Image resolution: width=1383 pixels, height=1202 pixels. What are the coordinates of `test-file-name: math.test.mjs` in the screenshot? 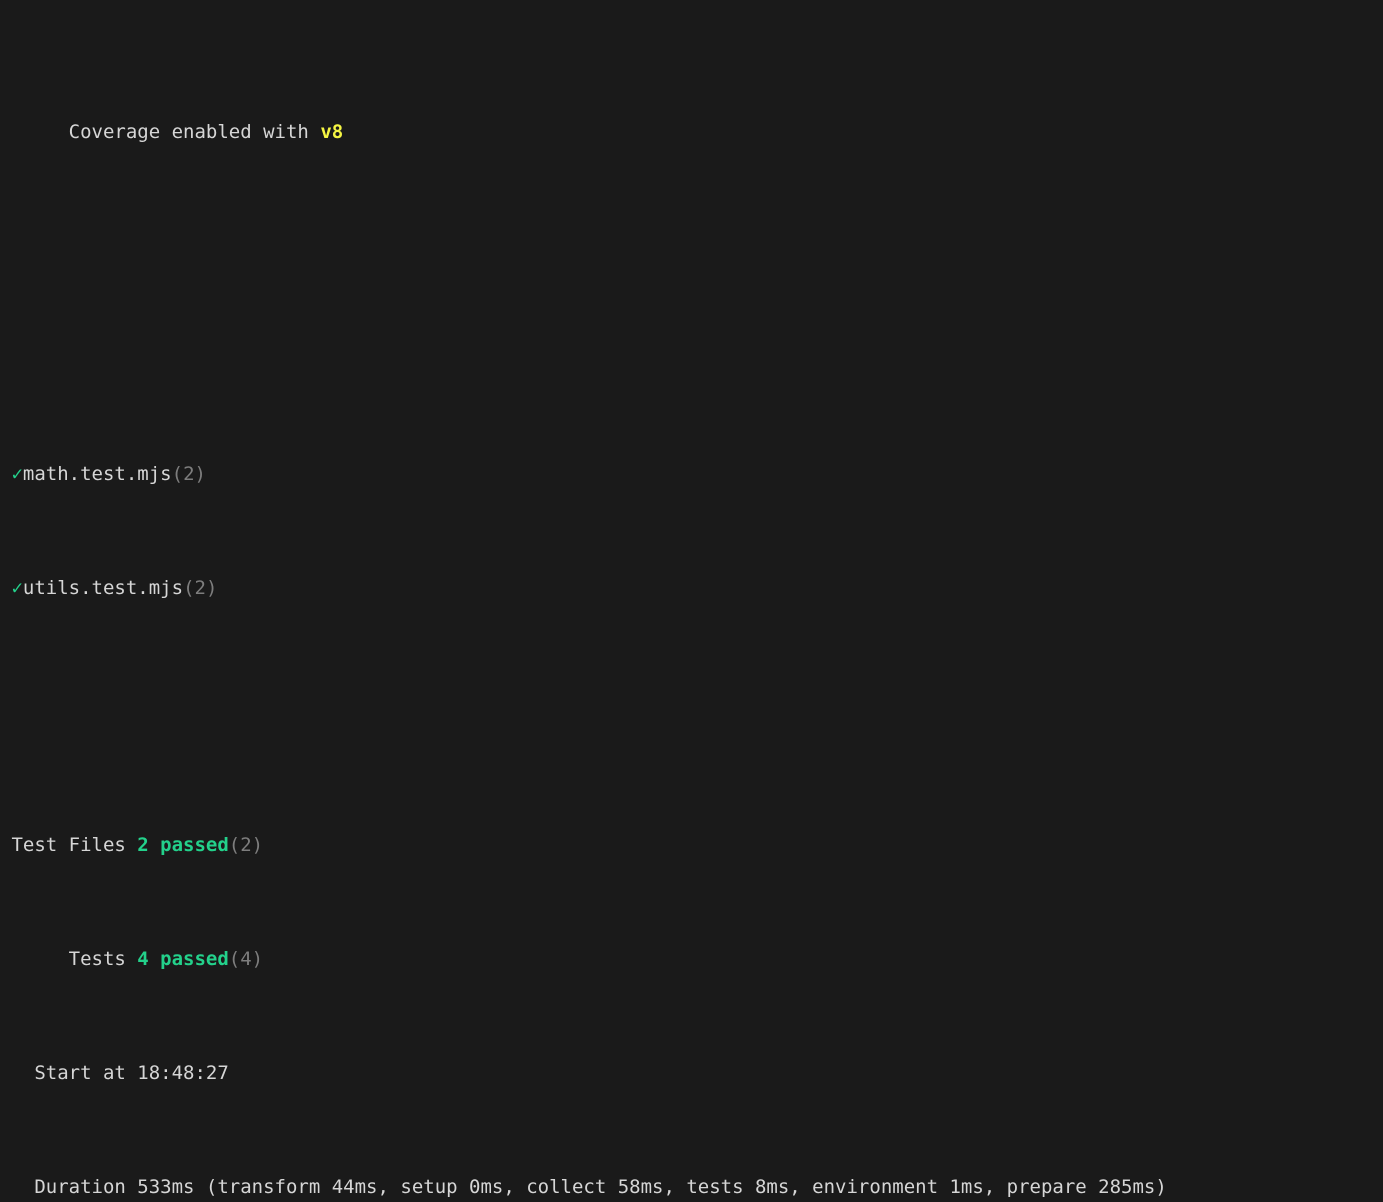 It's located at (97, 474).